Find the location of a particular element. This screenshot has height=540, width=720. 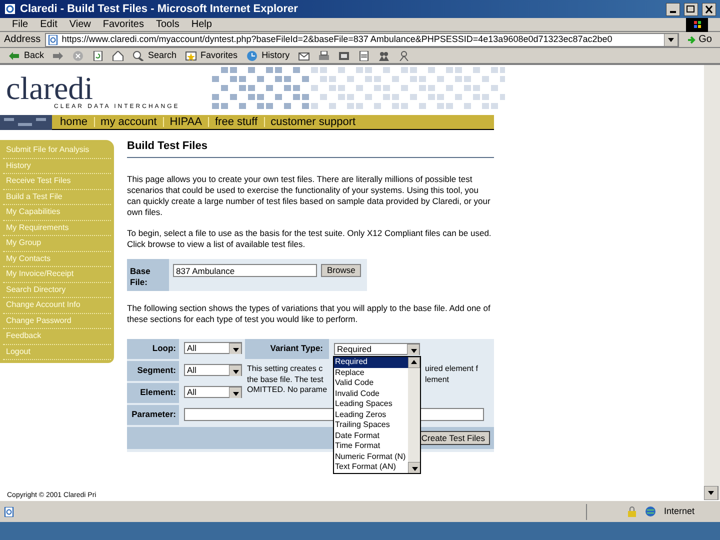

logo: claredi is located at coordinates (50, 88).